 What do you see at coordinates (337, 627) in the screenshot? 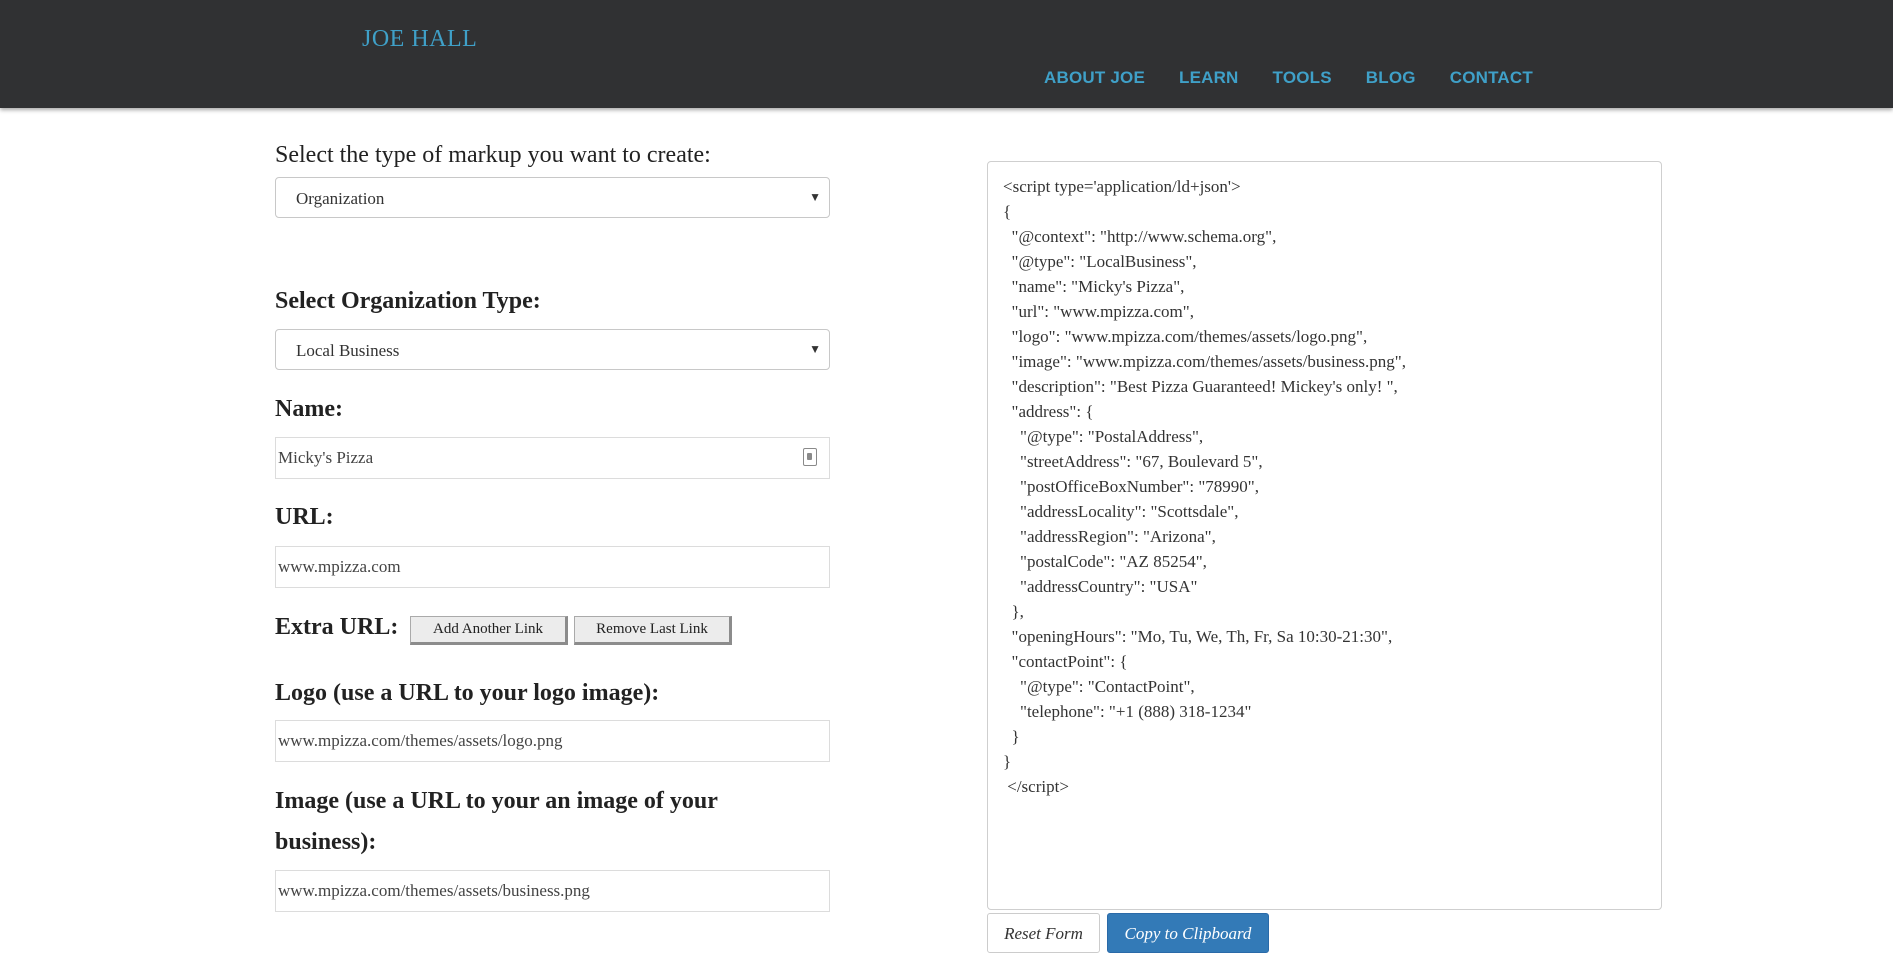
I see `extra-url-label: Extra URL:` at bounding box center [337, 627].